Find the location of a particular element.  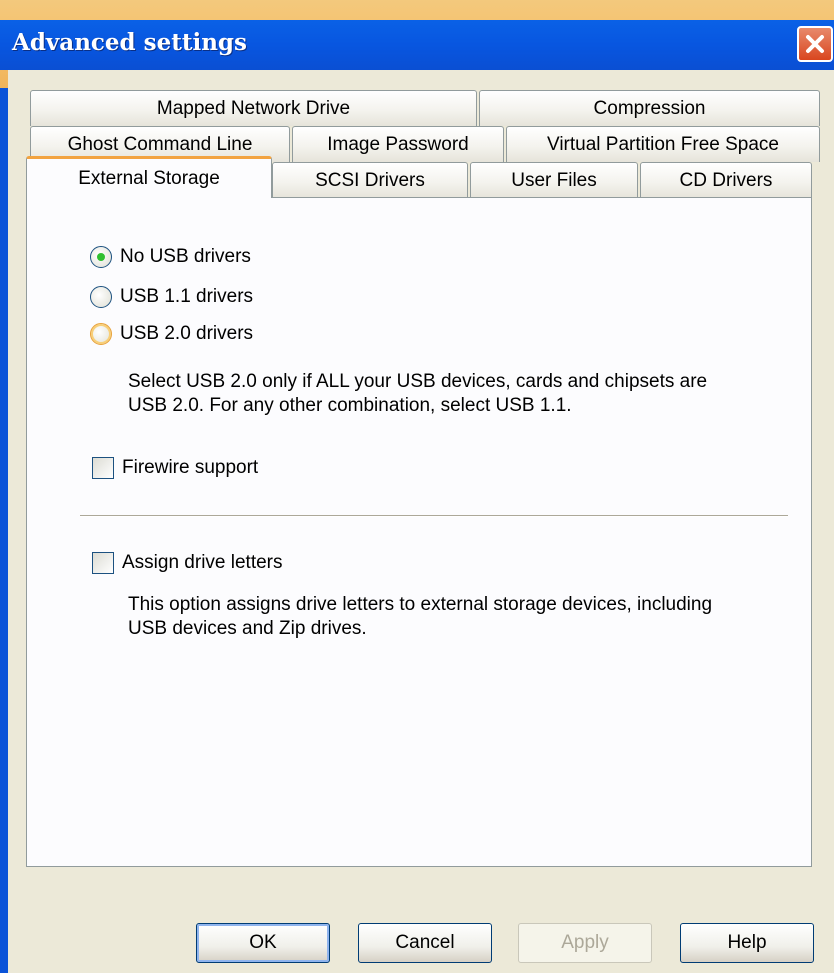

radio-button-selected is located at coordinates (101, 257).